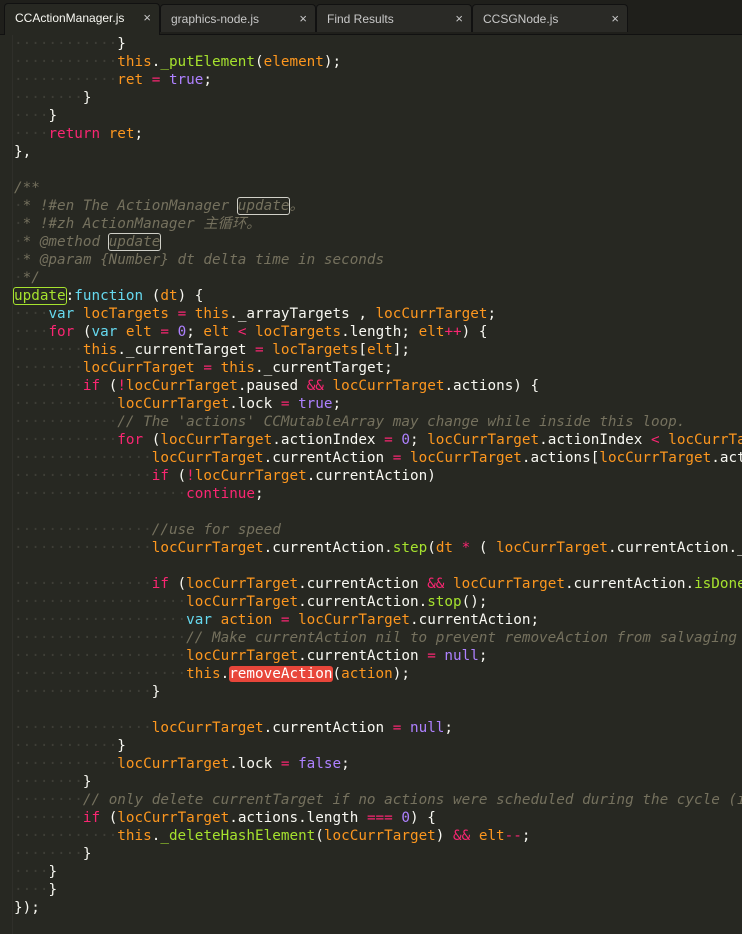 The image size is (742, 934). Describe the element at coordinates (378, 134) in the screenshot. I see `code-line: ····return ret;` at that location.